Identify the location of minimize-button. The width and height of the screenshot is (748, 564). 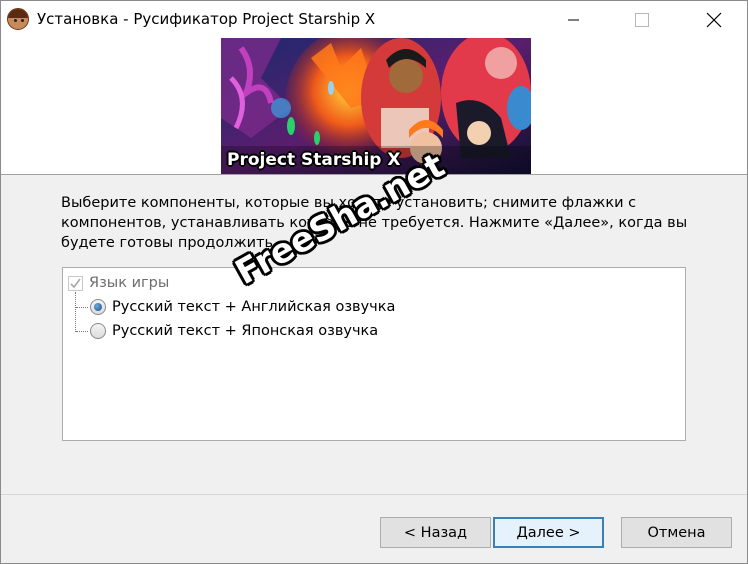
(574, 19).